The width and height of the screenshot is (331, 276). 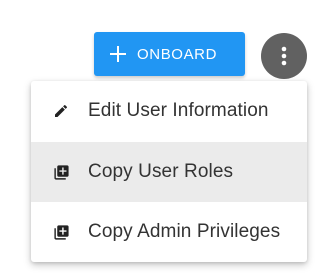 What do you see at coordinates (161, 171) in the screenshot?
I see `menu-item-label: Copy User Roles` at bounding box center [161, 171].